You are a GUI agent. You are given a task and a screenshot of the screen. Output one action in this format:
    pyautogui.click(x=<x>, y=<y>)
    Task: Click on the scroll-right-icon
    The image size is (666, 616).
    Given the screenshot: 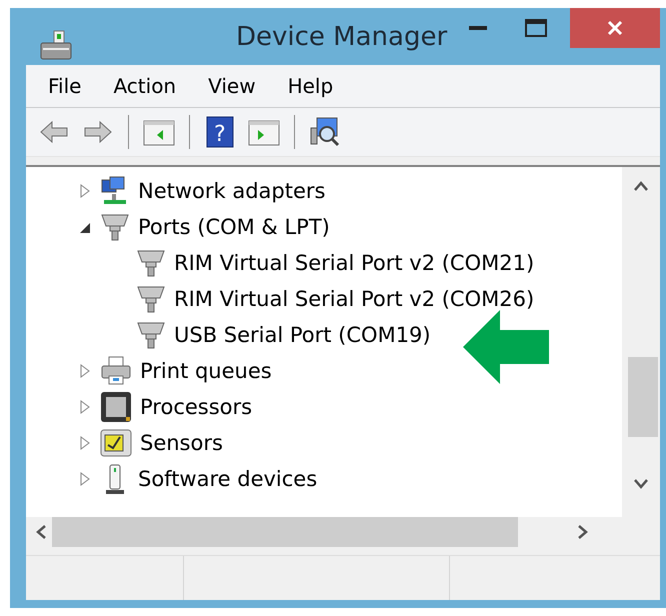 What is the action you would take?
    pyautogui.click(x=583, y=532)
    